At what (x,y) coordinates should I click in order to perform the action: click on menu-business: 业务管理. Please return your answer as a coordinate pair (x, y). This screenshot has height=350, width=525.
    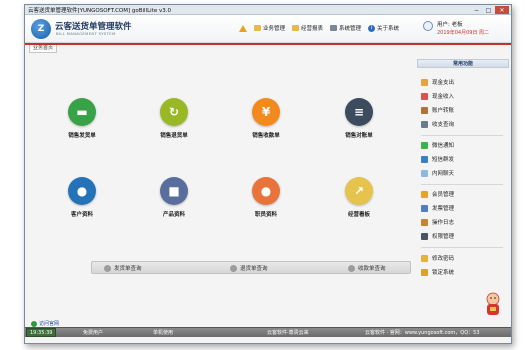
    Looking at the image, I should click on (269, 28).